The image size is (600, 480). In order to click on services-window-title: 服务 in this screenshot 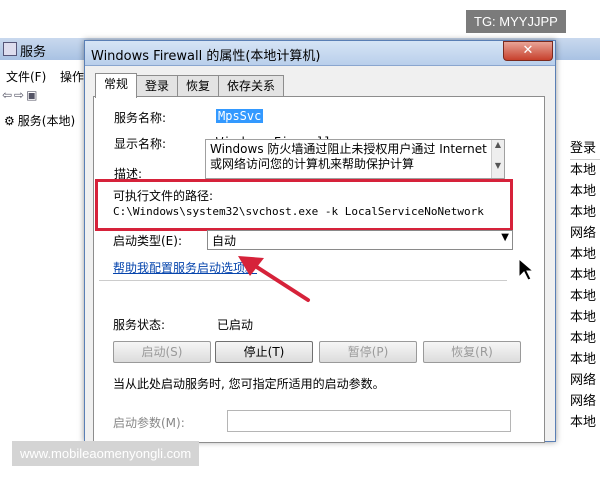, I will do `click(33, 52)`.